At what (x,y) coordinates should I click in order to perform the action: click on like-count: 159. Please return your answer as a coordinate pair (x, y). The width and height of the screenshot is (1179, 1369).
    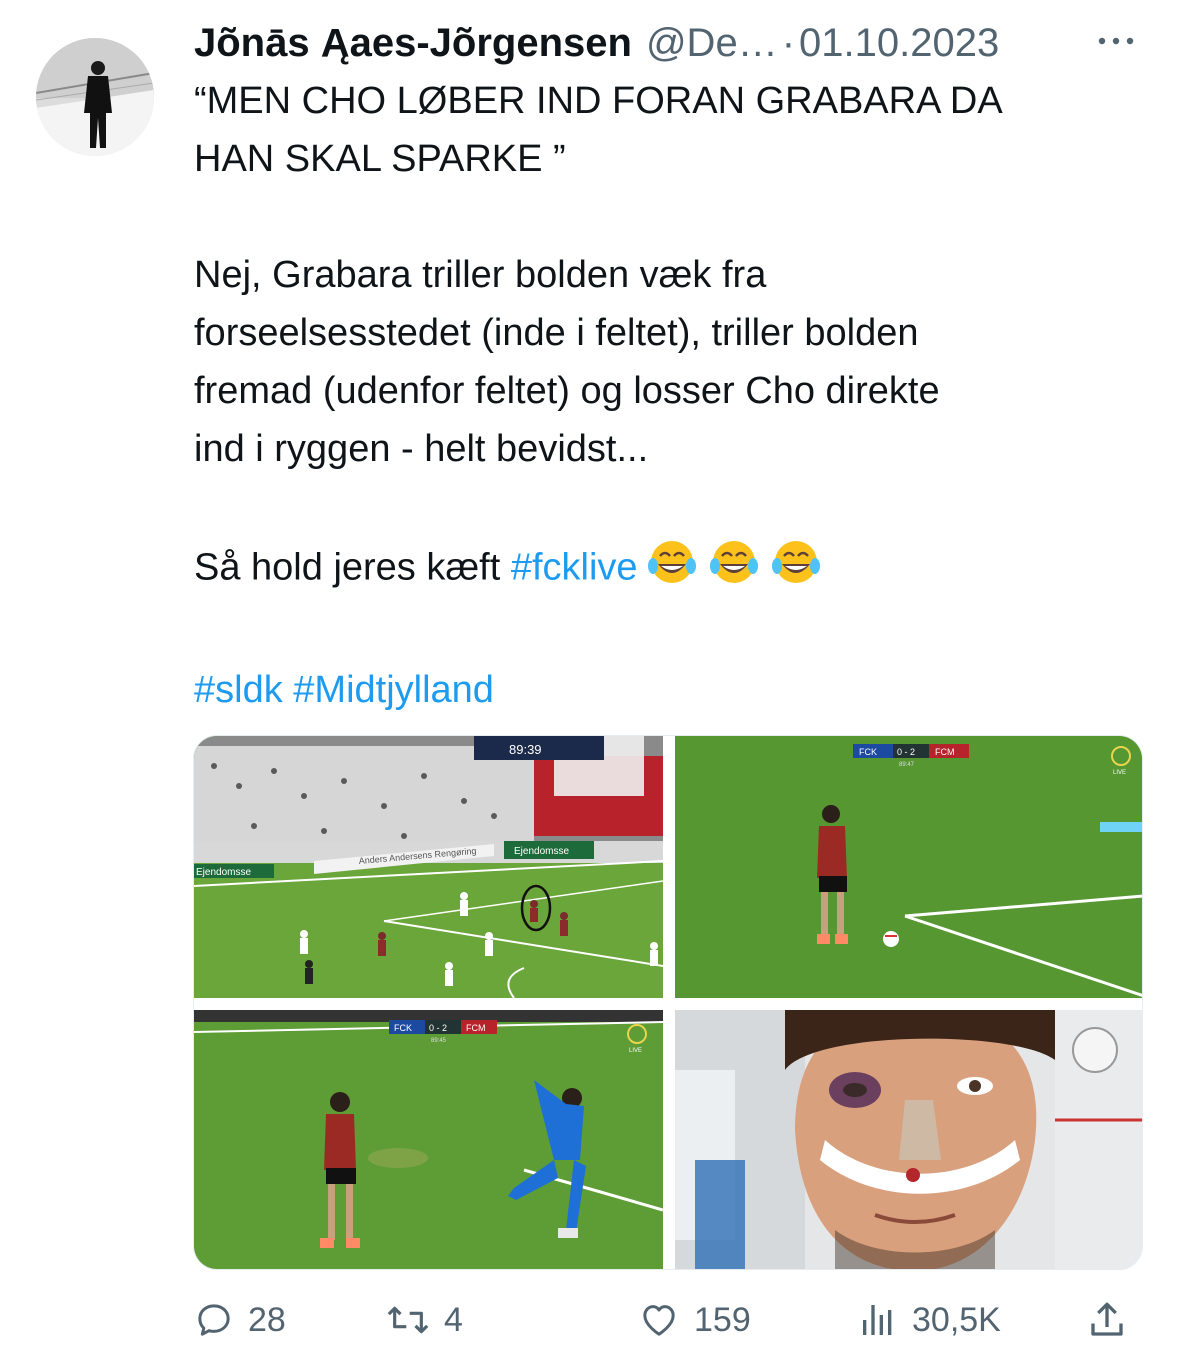
    Looking at the image, I should click on (722, 1319).